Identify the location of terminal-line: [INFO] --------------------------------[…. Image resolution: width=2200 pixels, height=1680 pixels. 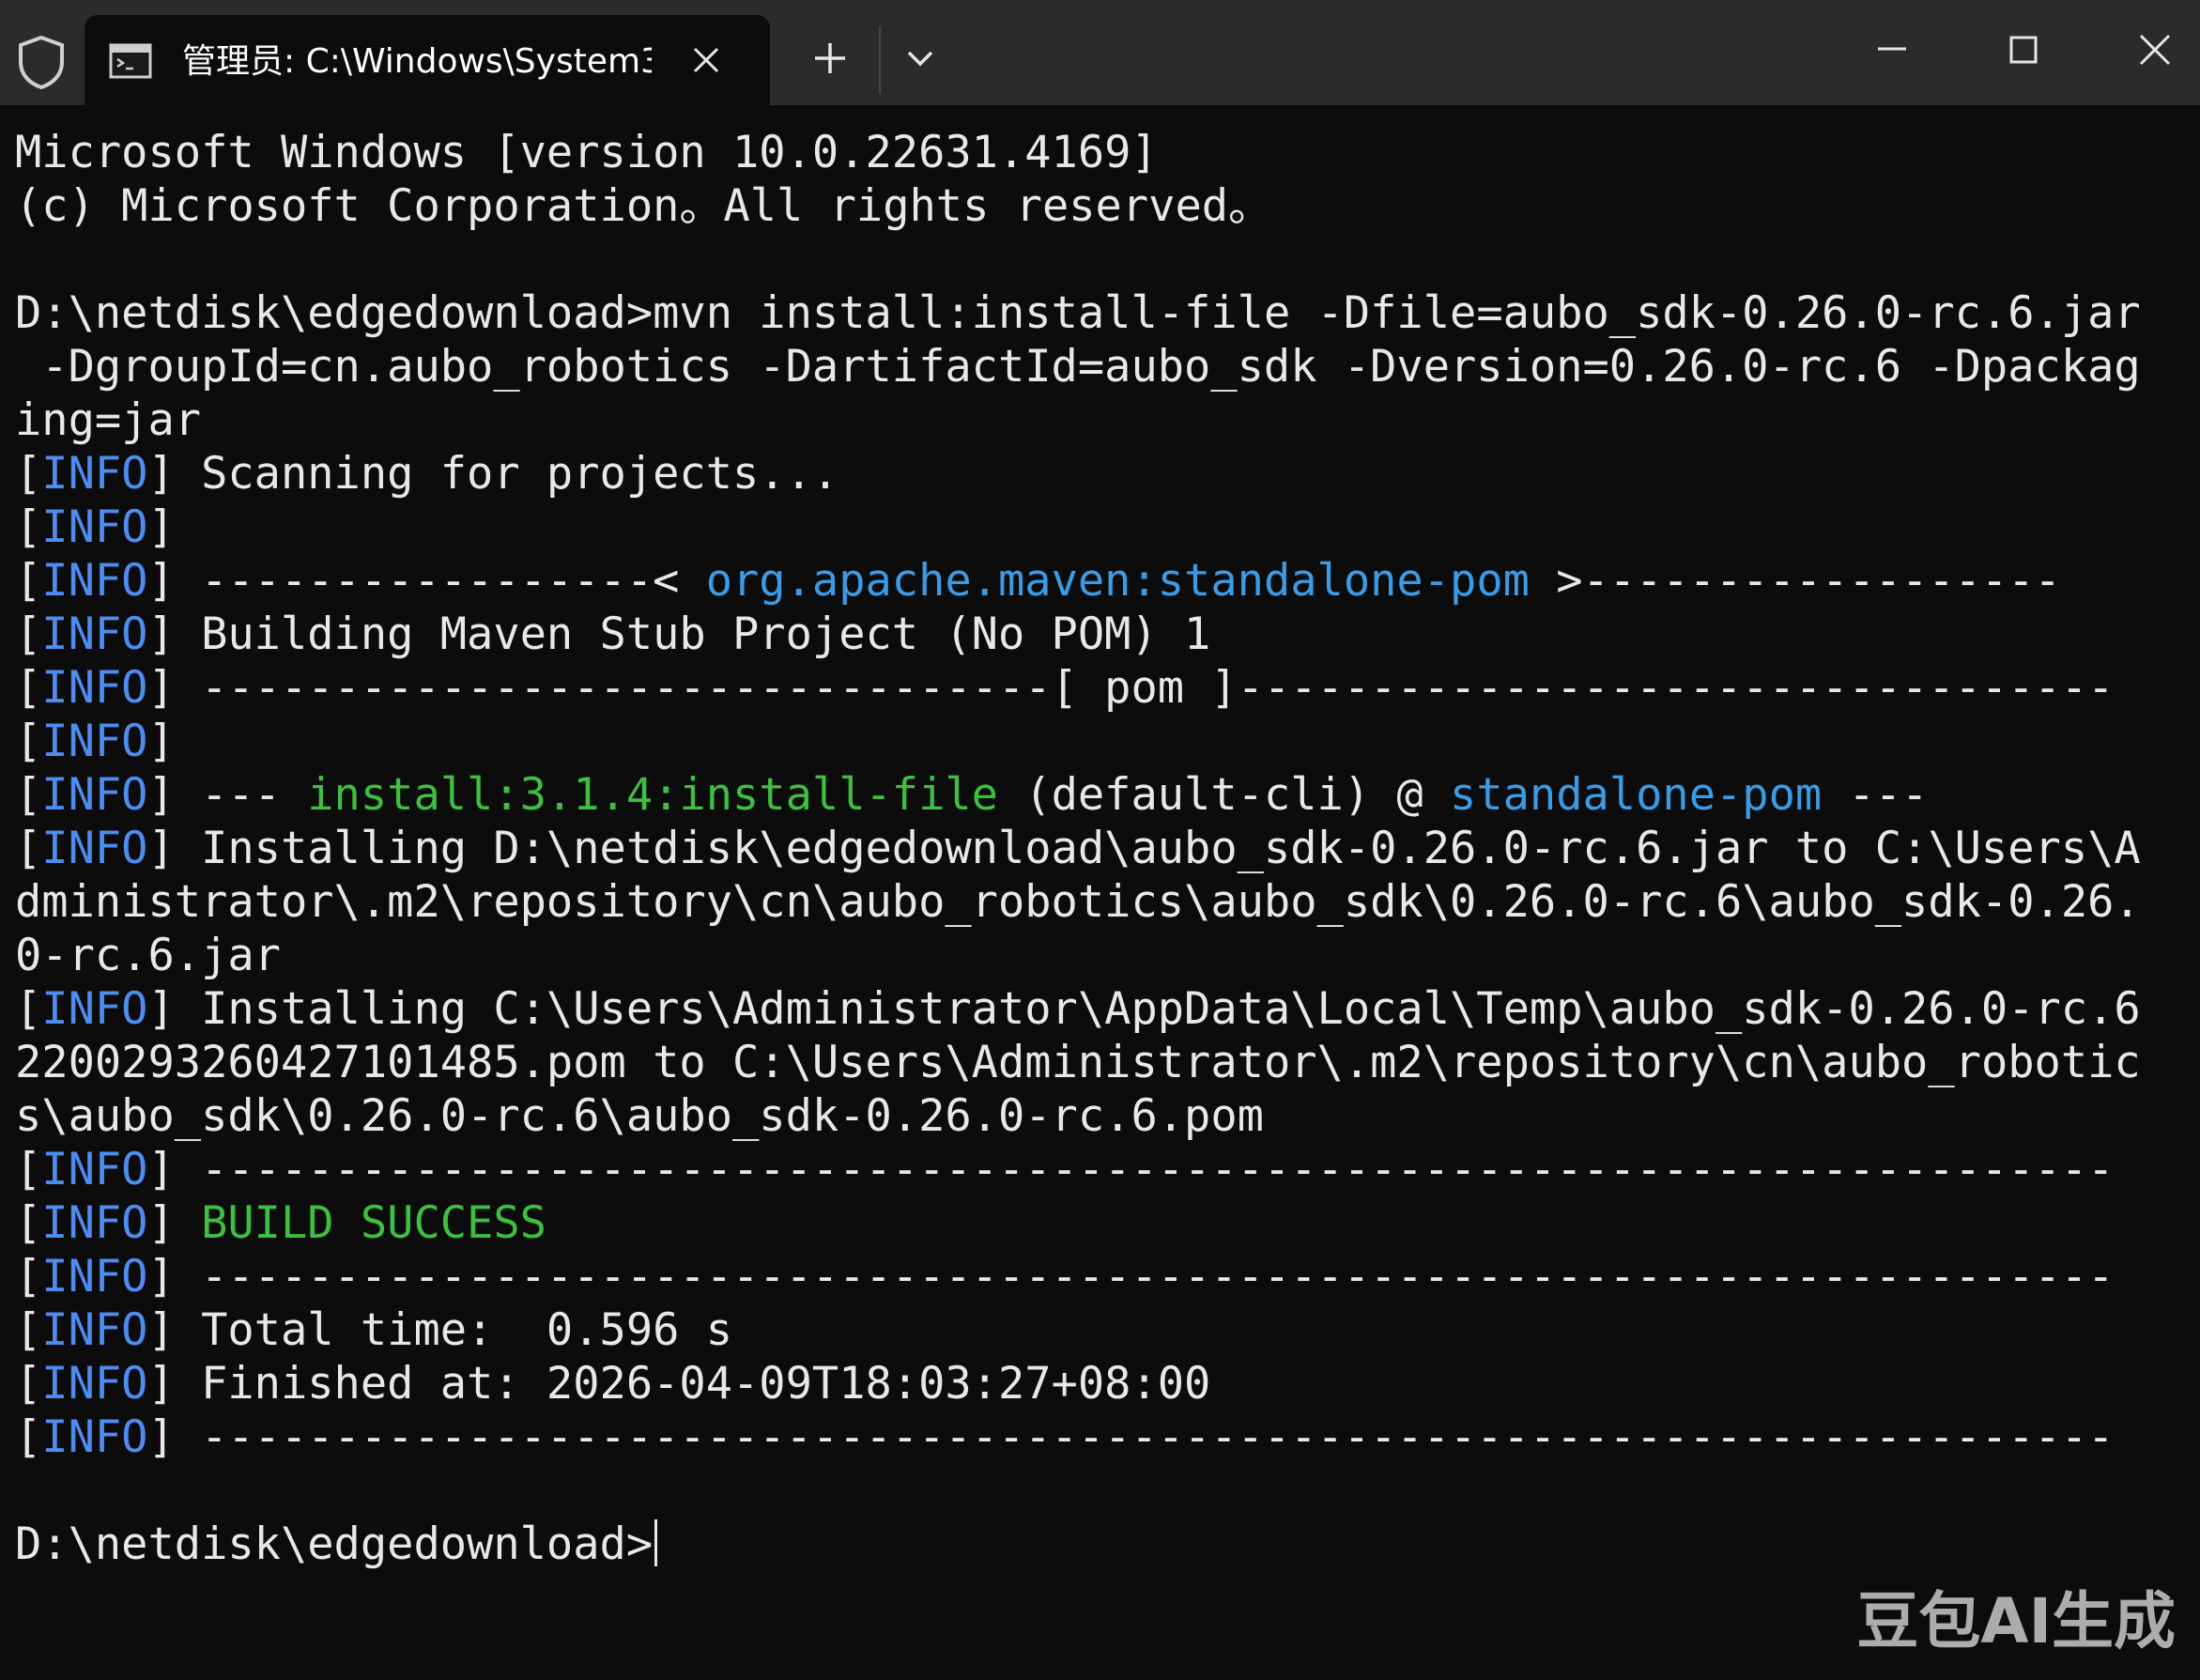
(1065, 688).